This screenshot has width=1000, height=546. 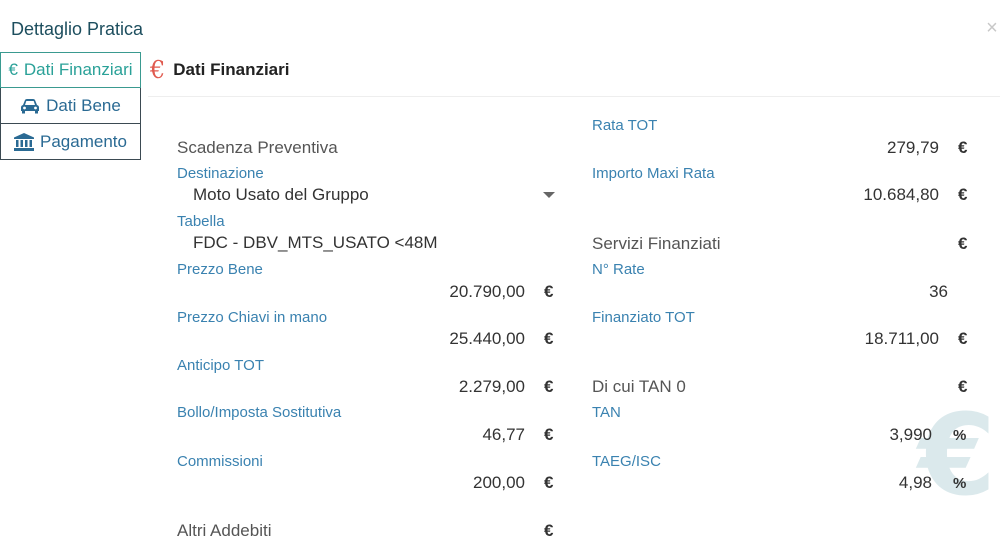 I want to click on tan0-label: Di cui TAN 0, so click(x=639, y=386).